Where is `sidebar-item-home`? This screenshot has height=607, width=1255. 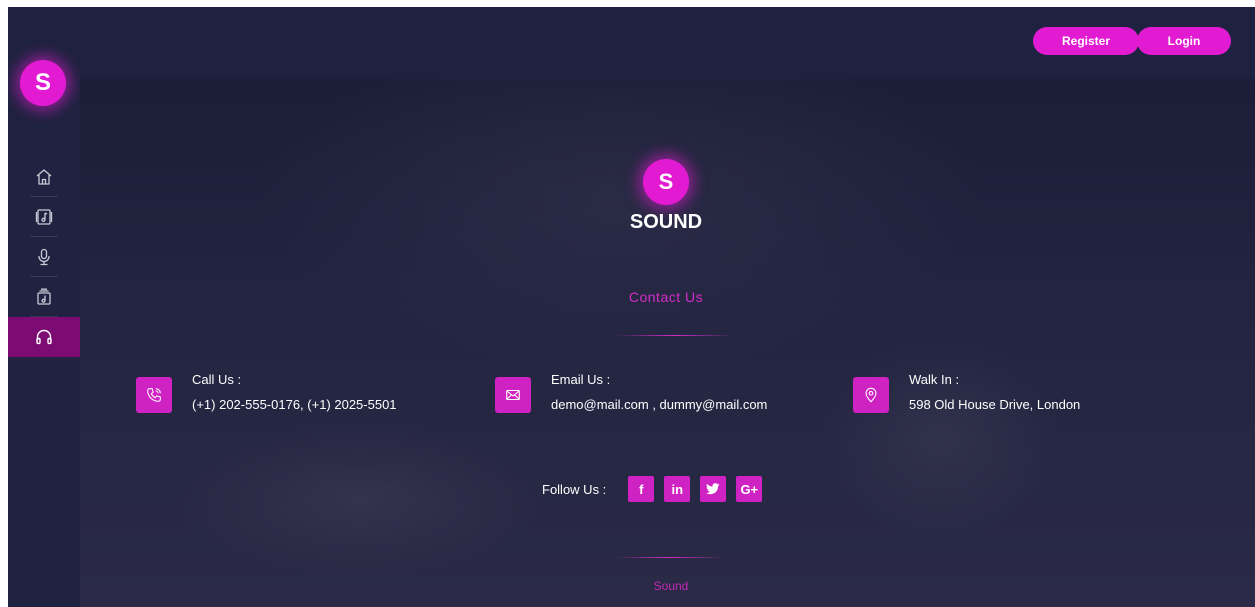
sidebar-item-home is located at coordinates (44, 177).